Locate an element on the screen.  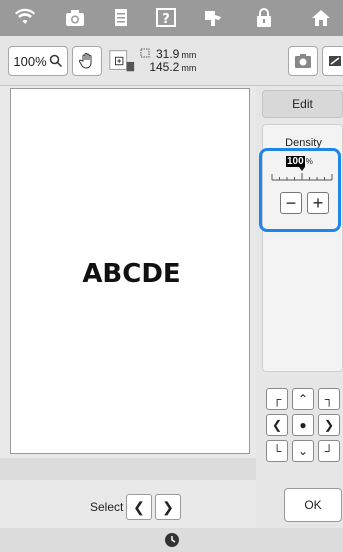
pattern-icon is located at coordinates (334, 61).